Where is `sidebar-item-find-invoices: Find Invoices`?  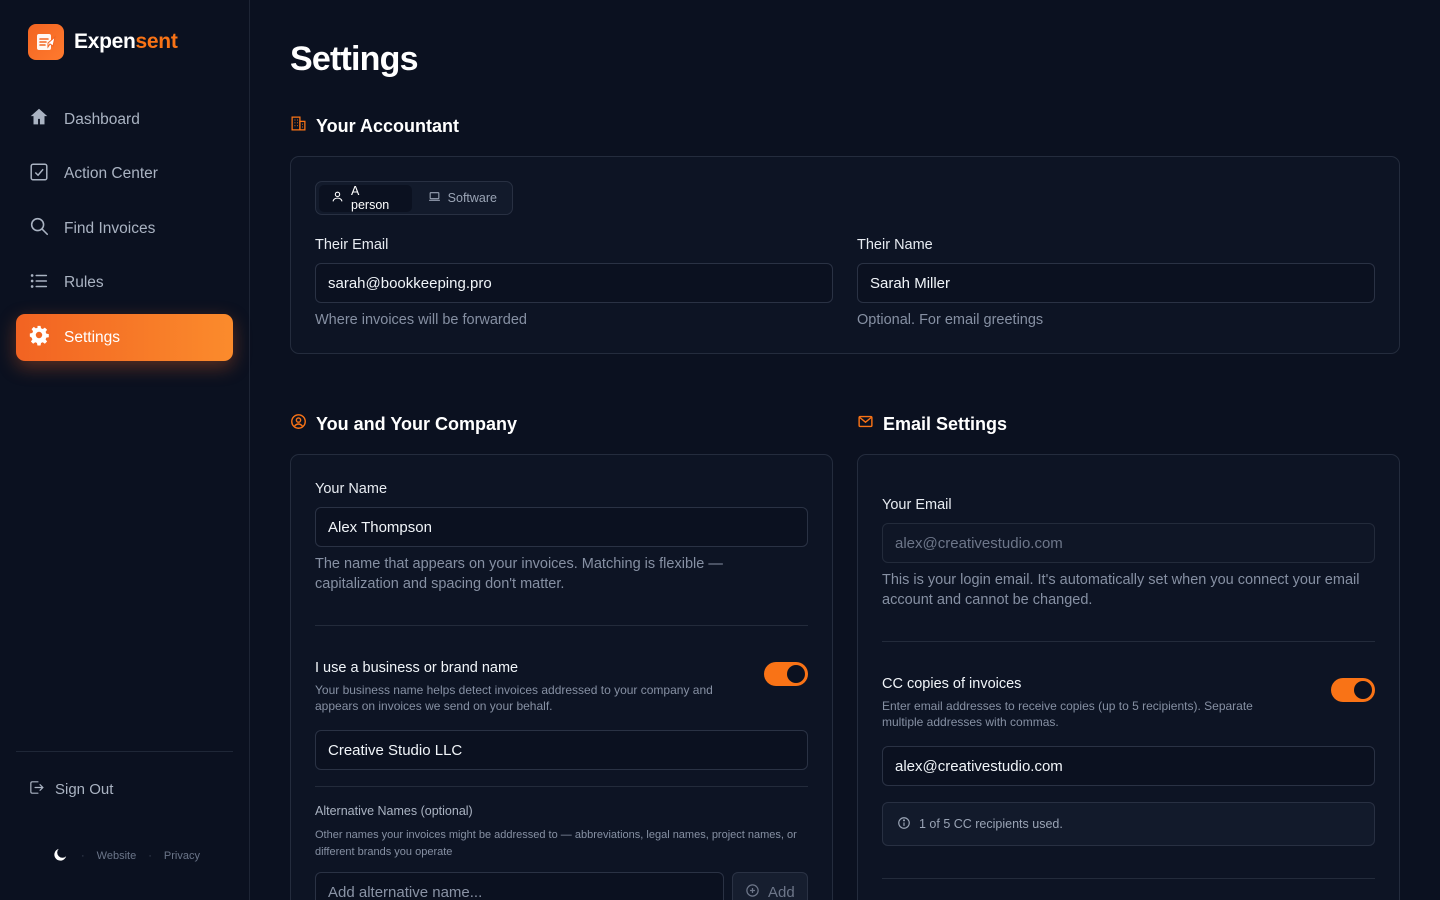 sidebar-item-find-invoices: Find Invoices is located at coordinates (124, 228).